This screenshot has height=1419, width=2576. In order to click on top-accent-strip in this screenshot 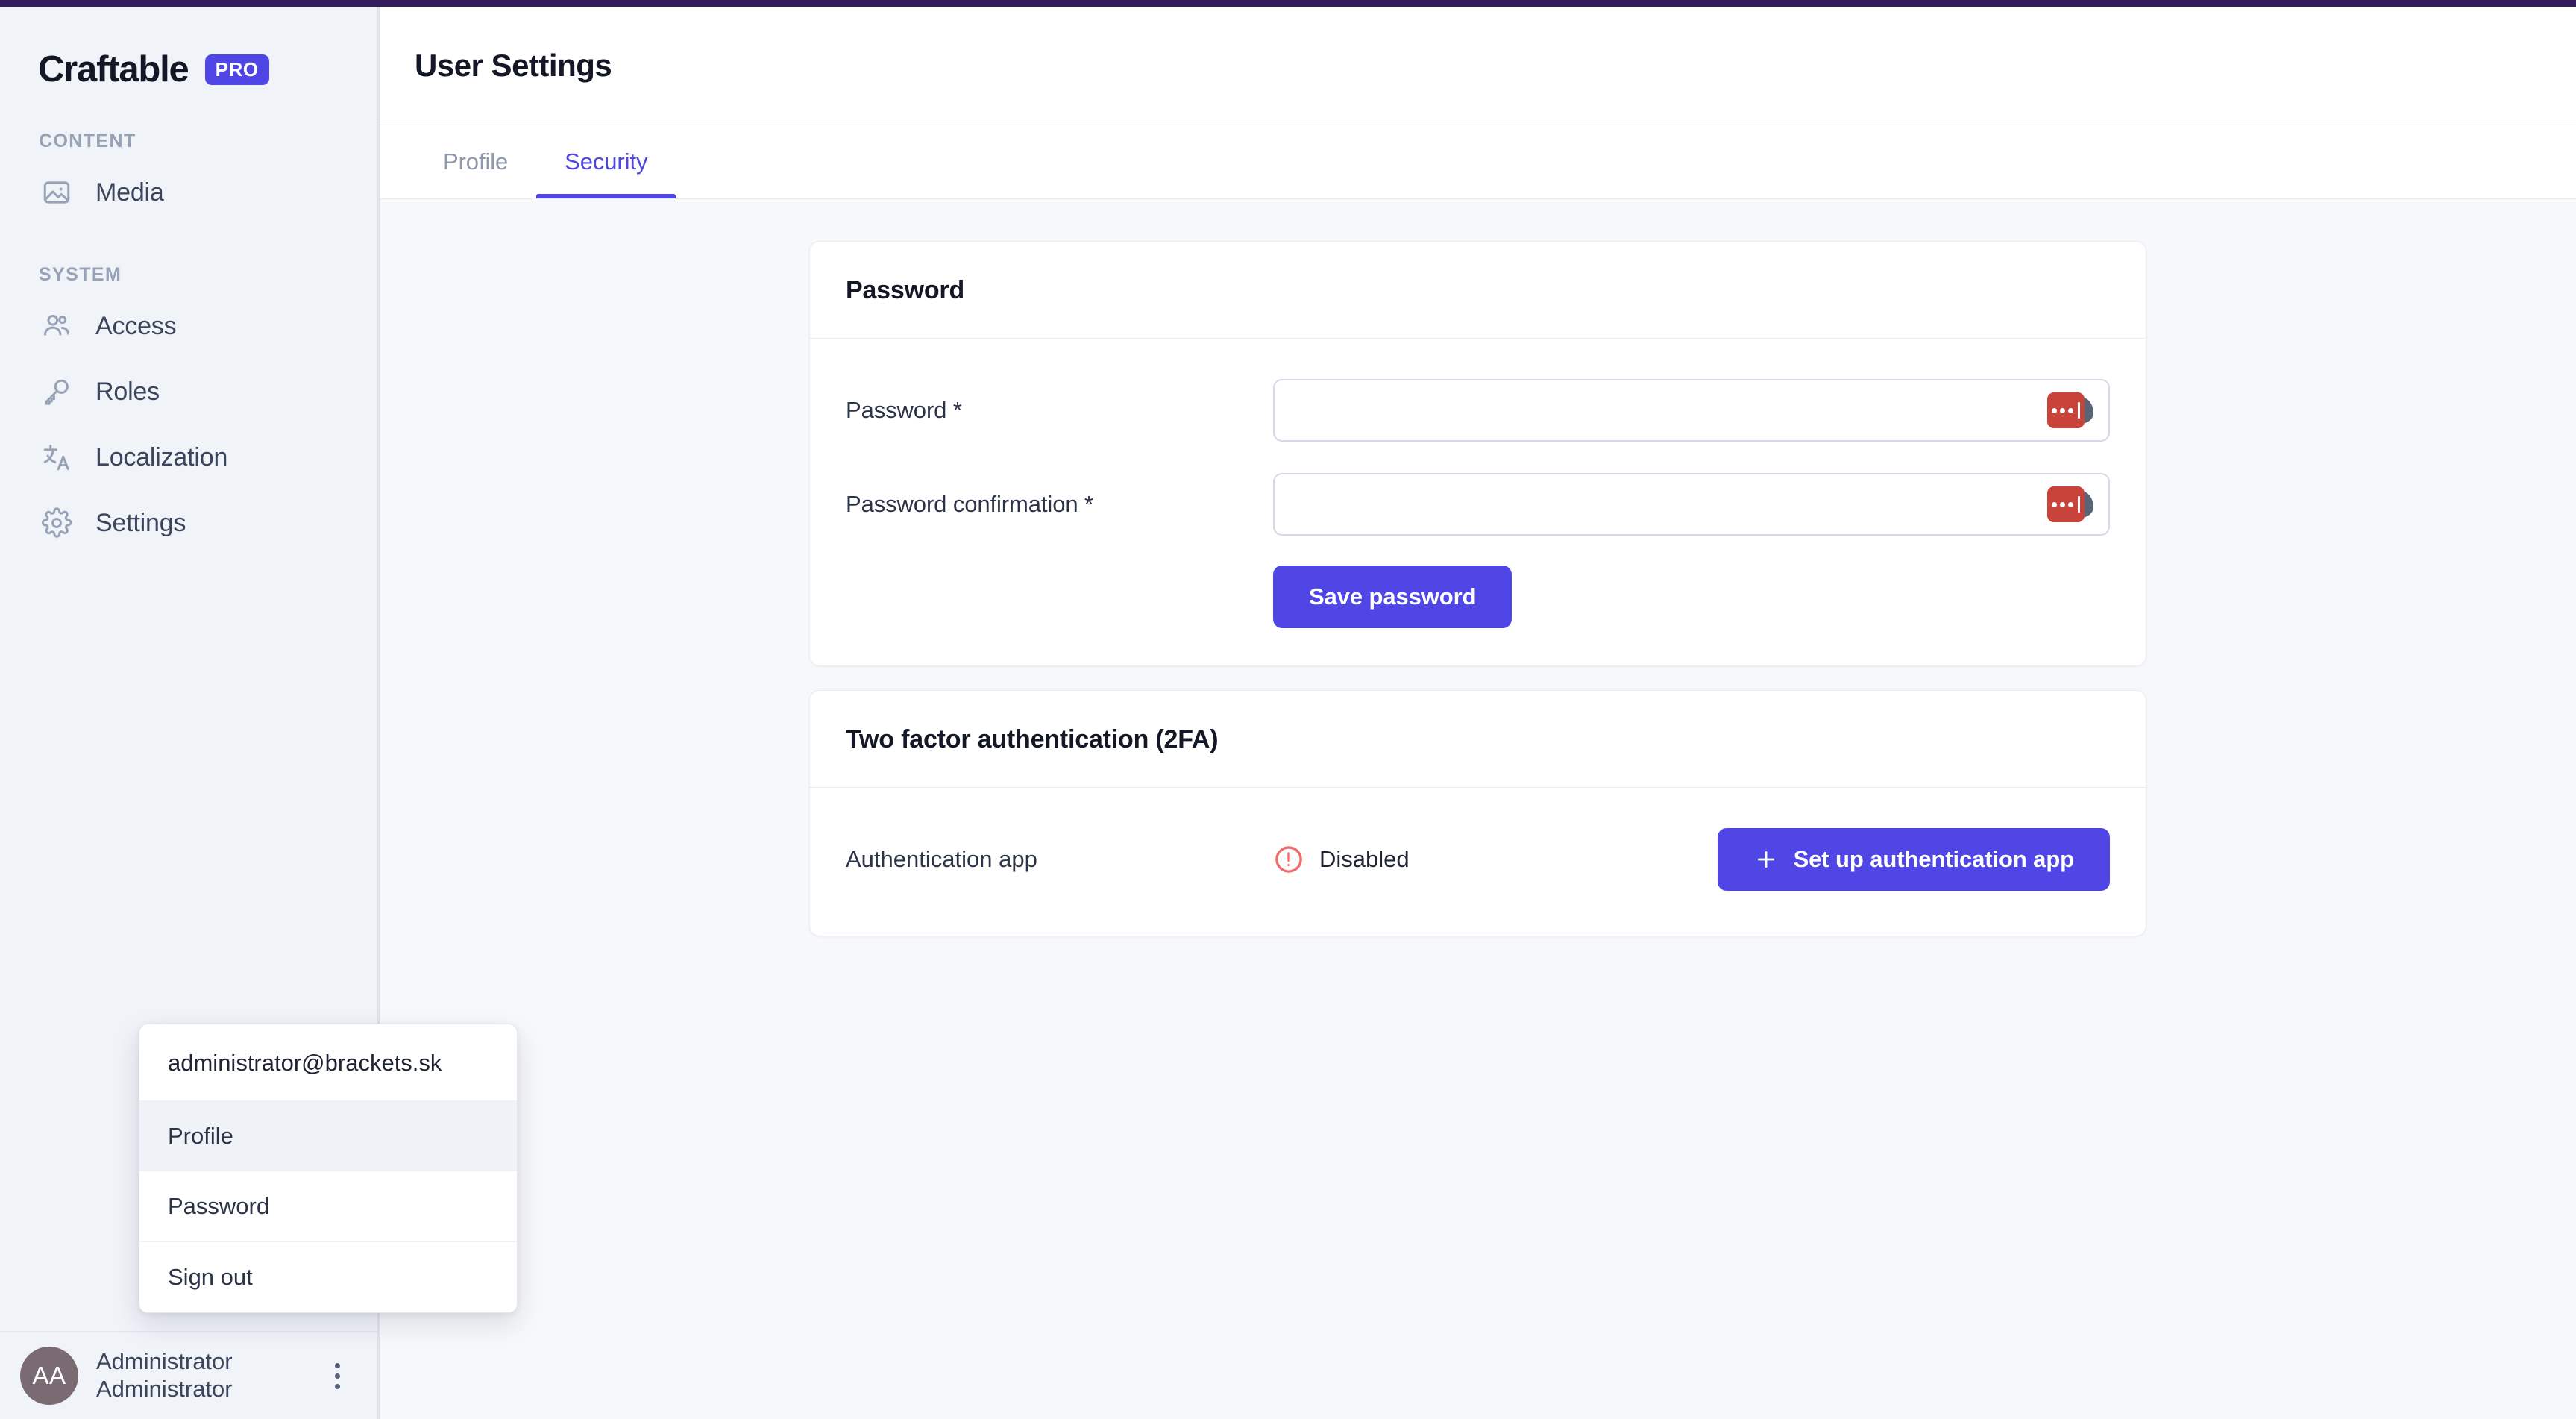, I will do `click(1288, 4)`.